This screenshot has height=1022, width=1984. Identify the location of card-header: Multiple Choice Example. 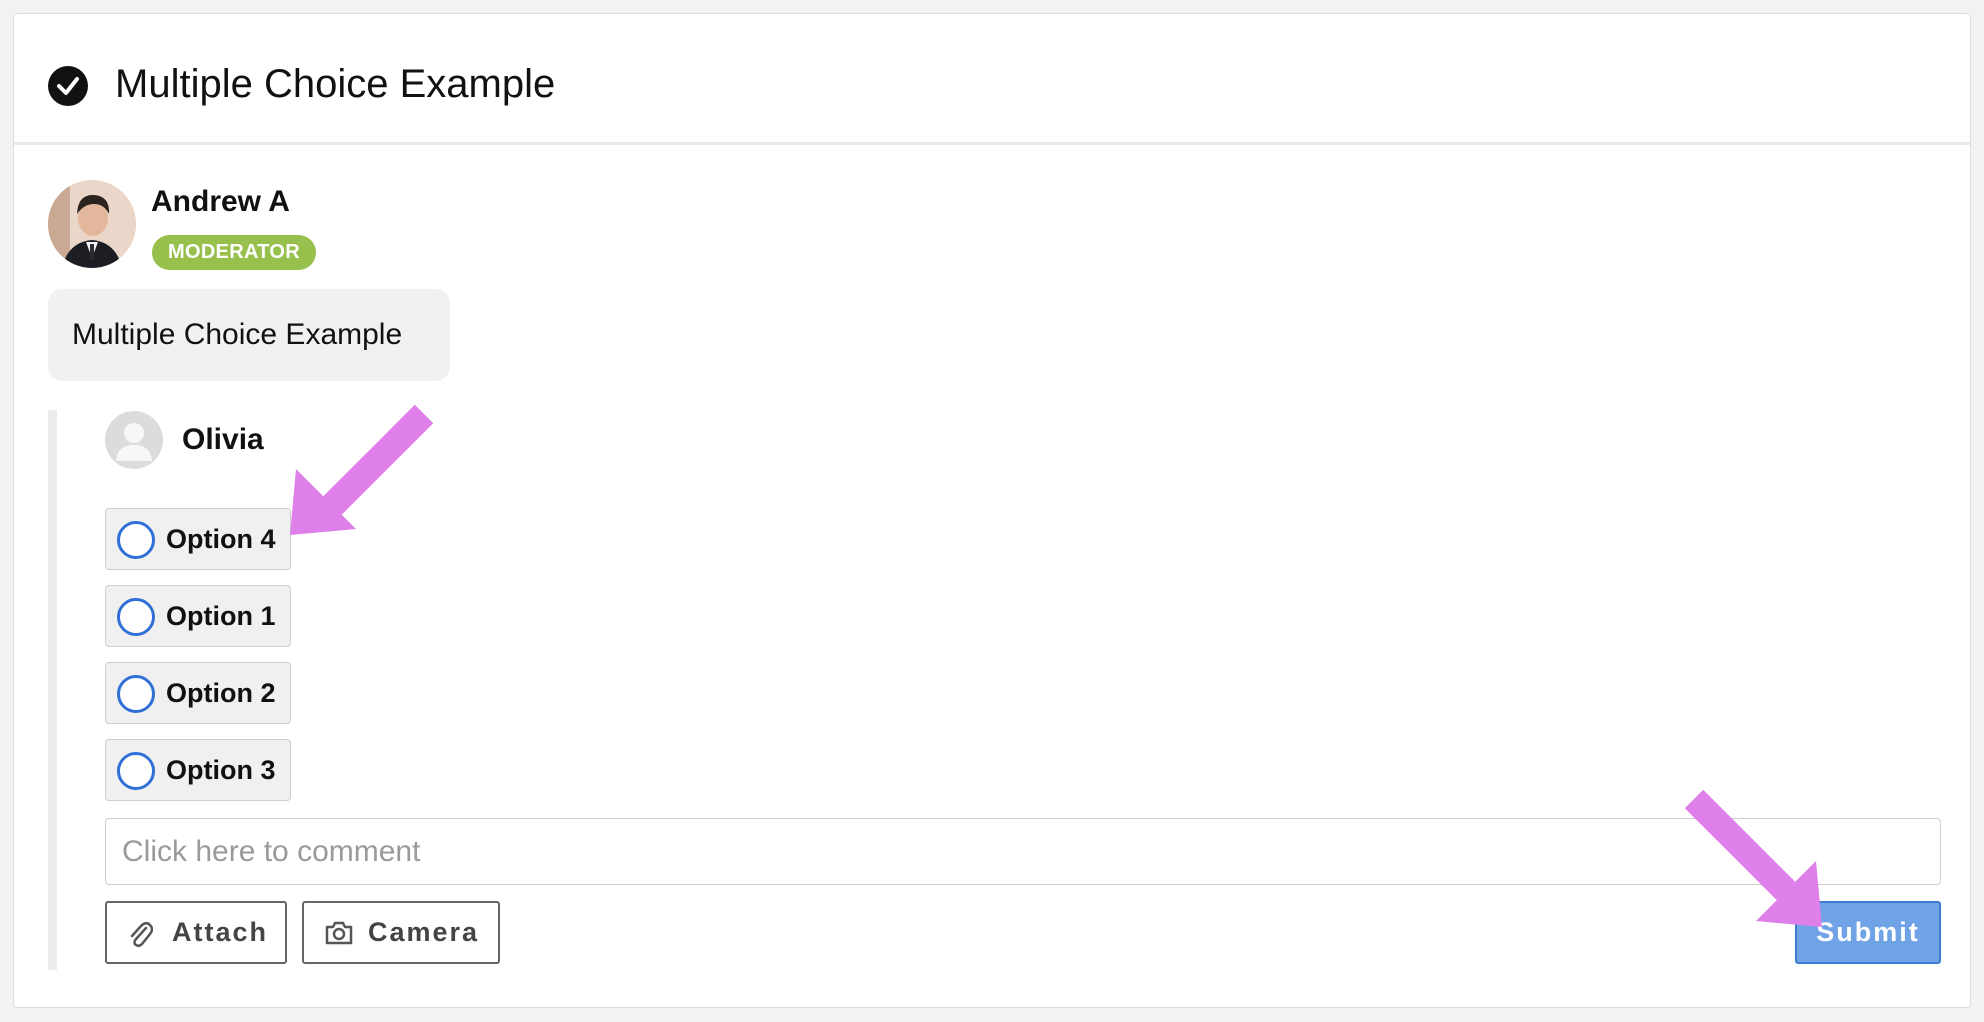
(992, 79).